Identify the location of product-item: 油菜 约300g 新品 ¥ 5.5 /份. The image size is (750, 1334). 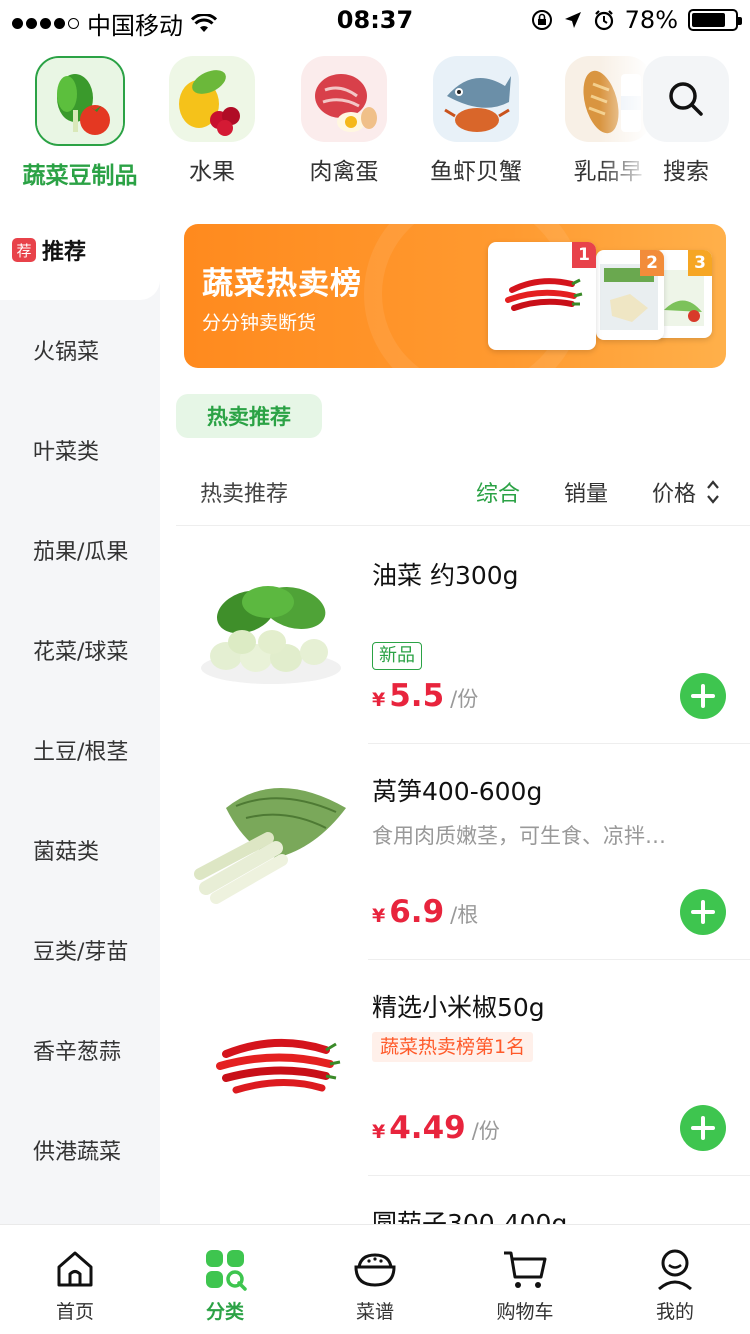
(463, 636).